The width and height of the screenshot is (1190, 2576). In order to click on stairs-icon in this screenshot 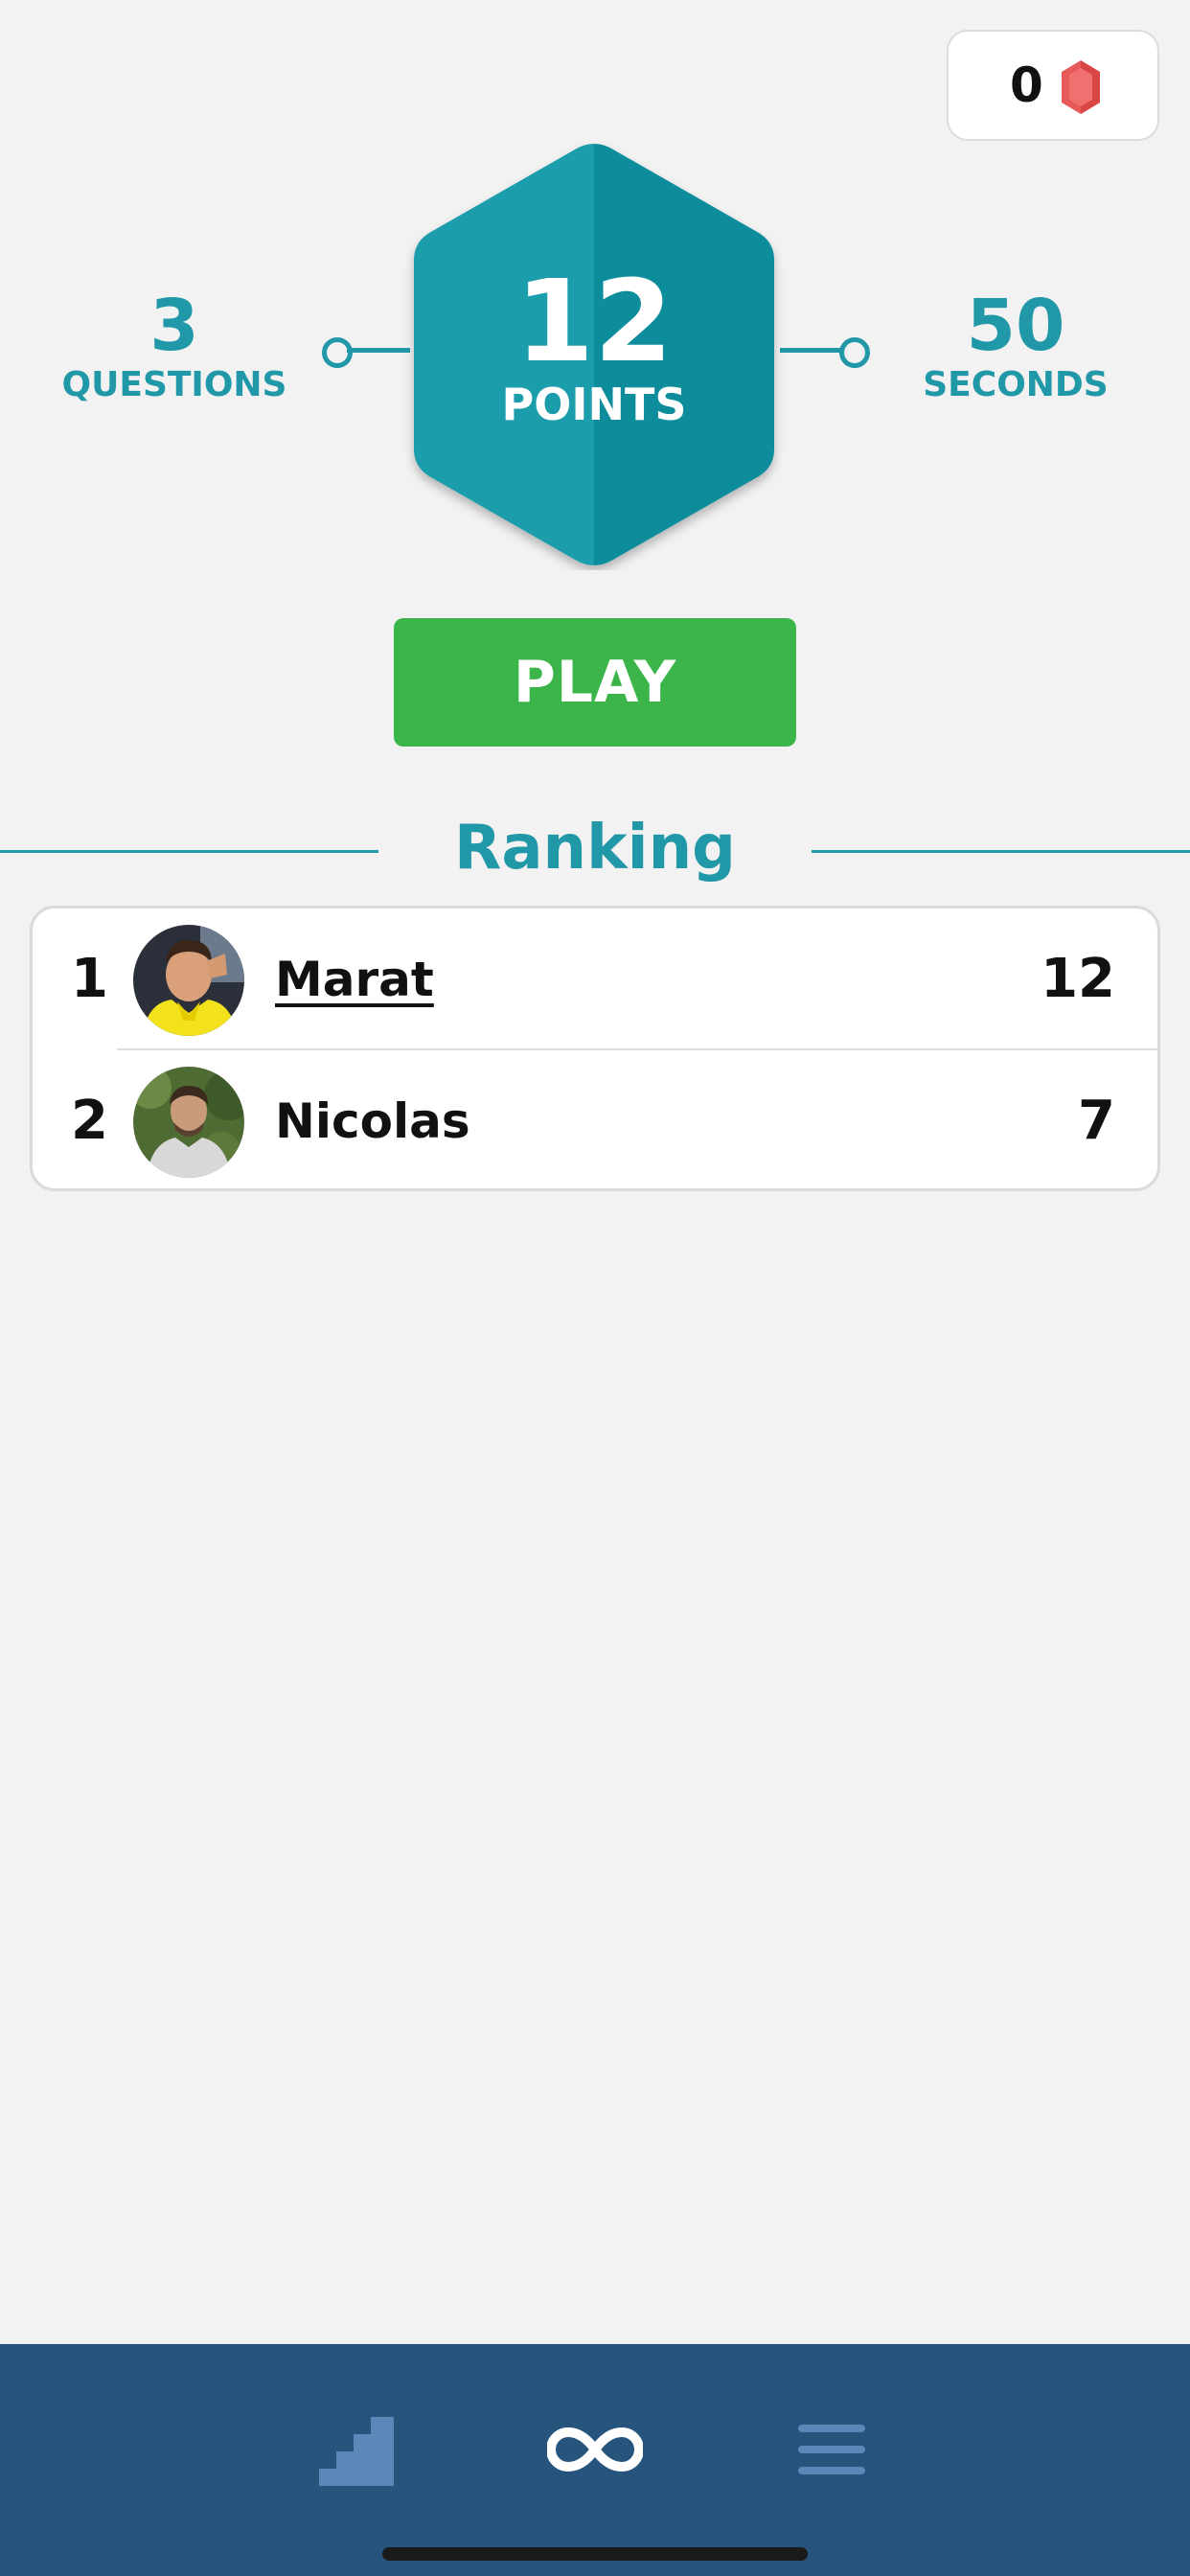, I will do `click(356, 2449)`.